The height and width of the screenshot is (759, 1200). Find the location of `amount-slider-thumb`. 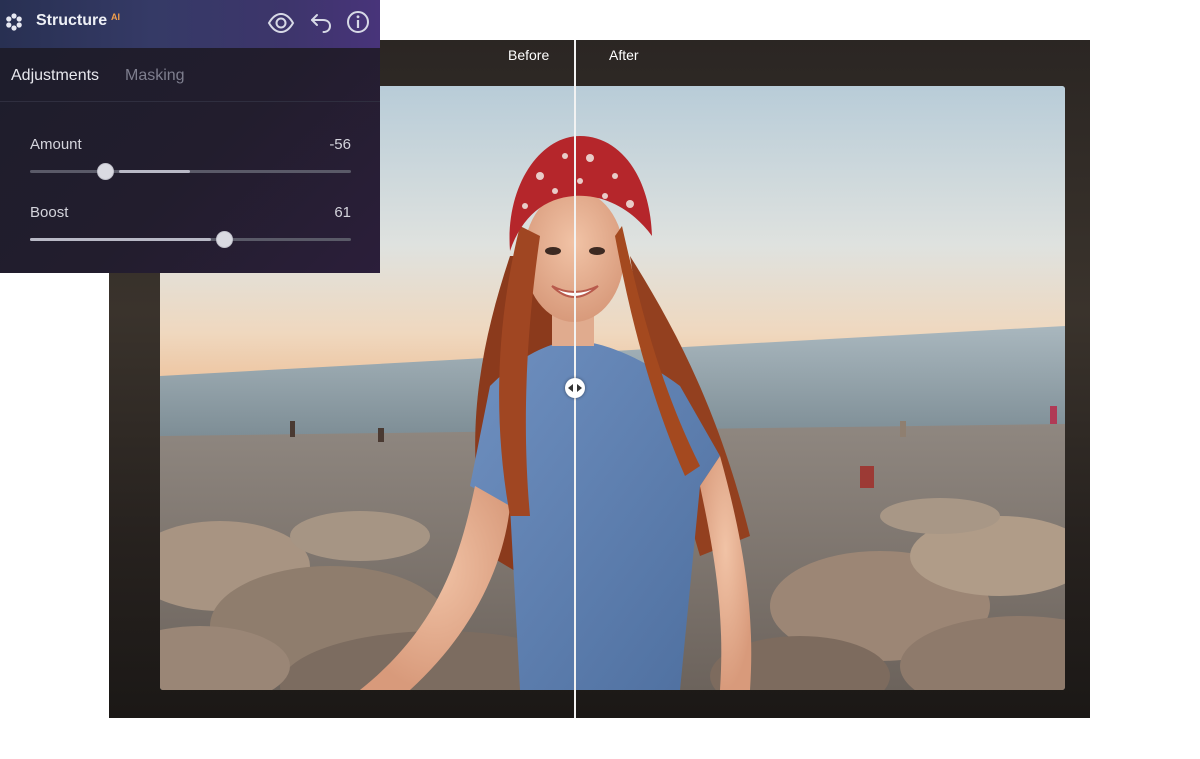

amount-slider-thumb is located at coordinates (105, 171).